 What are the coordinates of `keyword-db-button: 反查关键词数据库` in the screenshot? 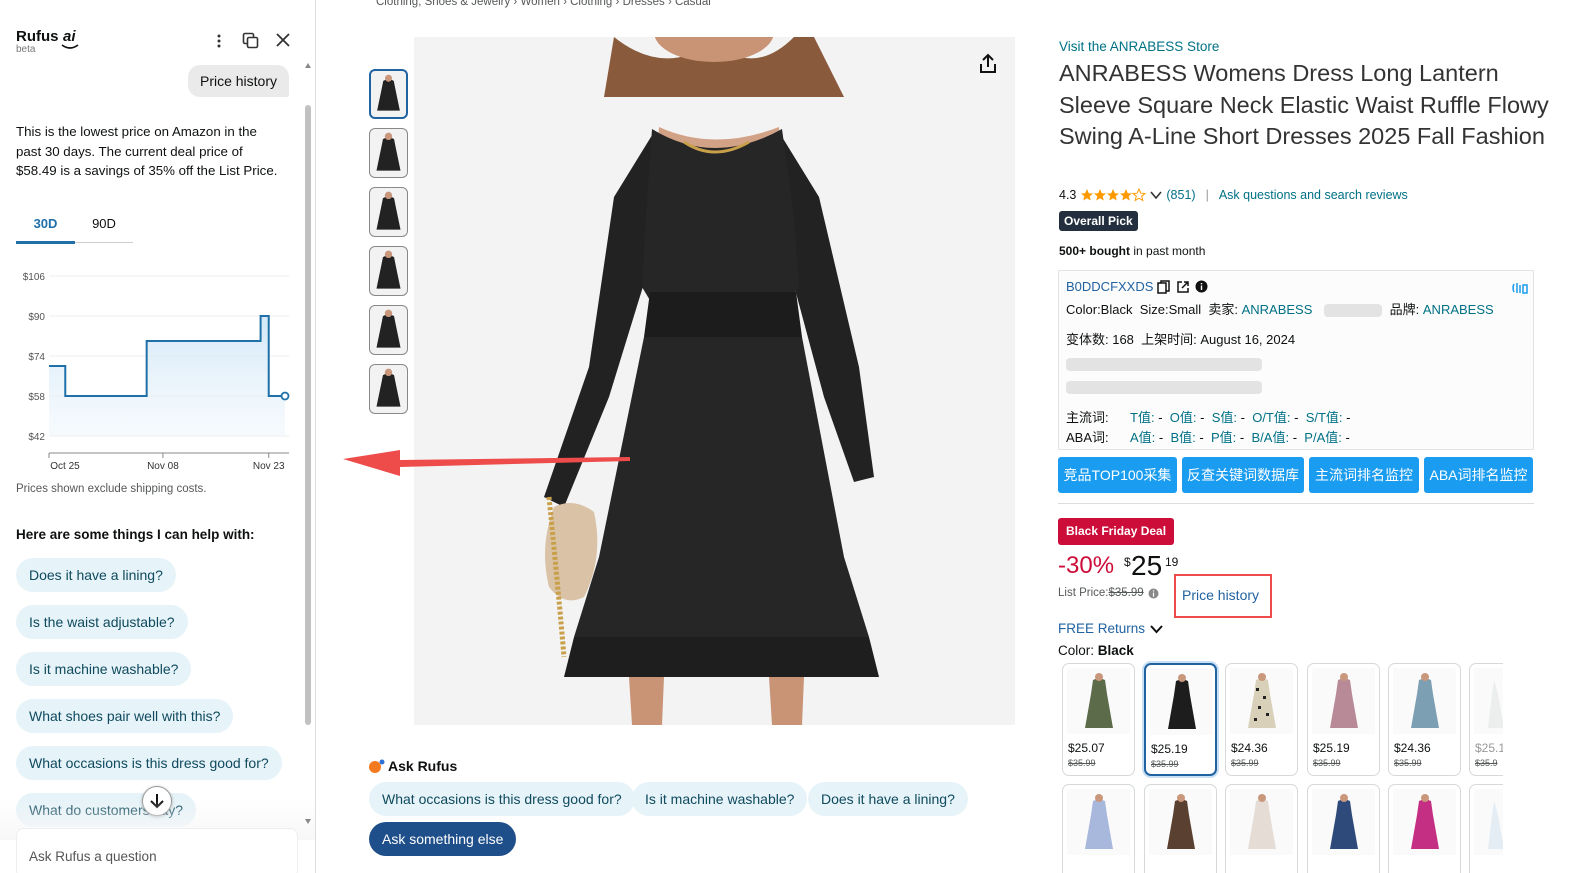 It's located at (1243, 475).